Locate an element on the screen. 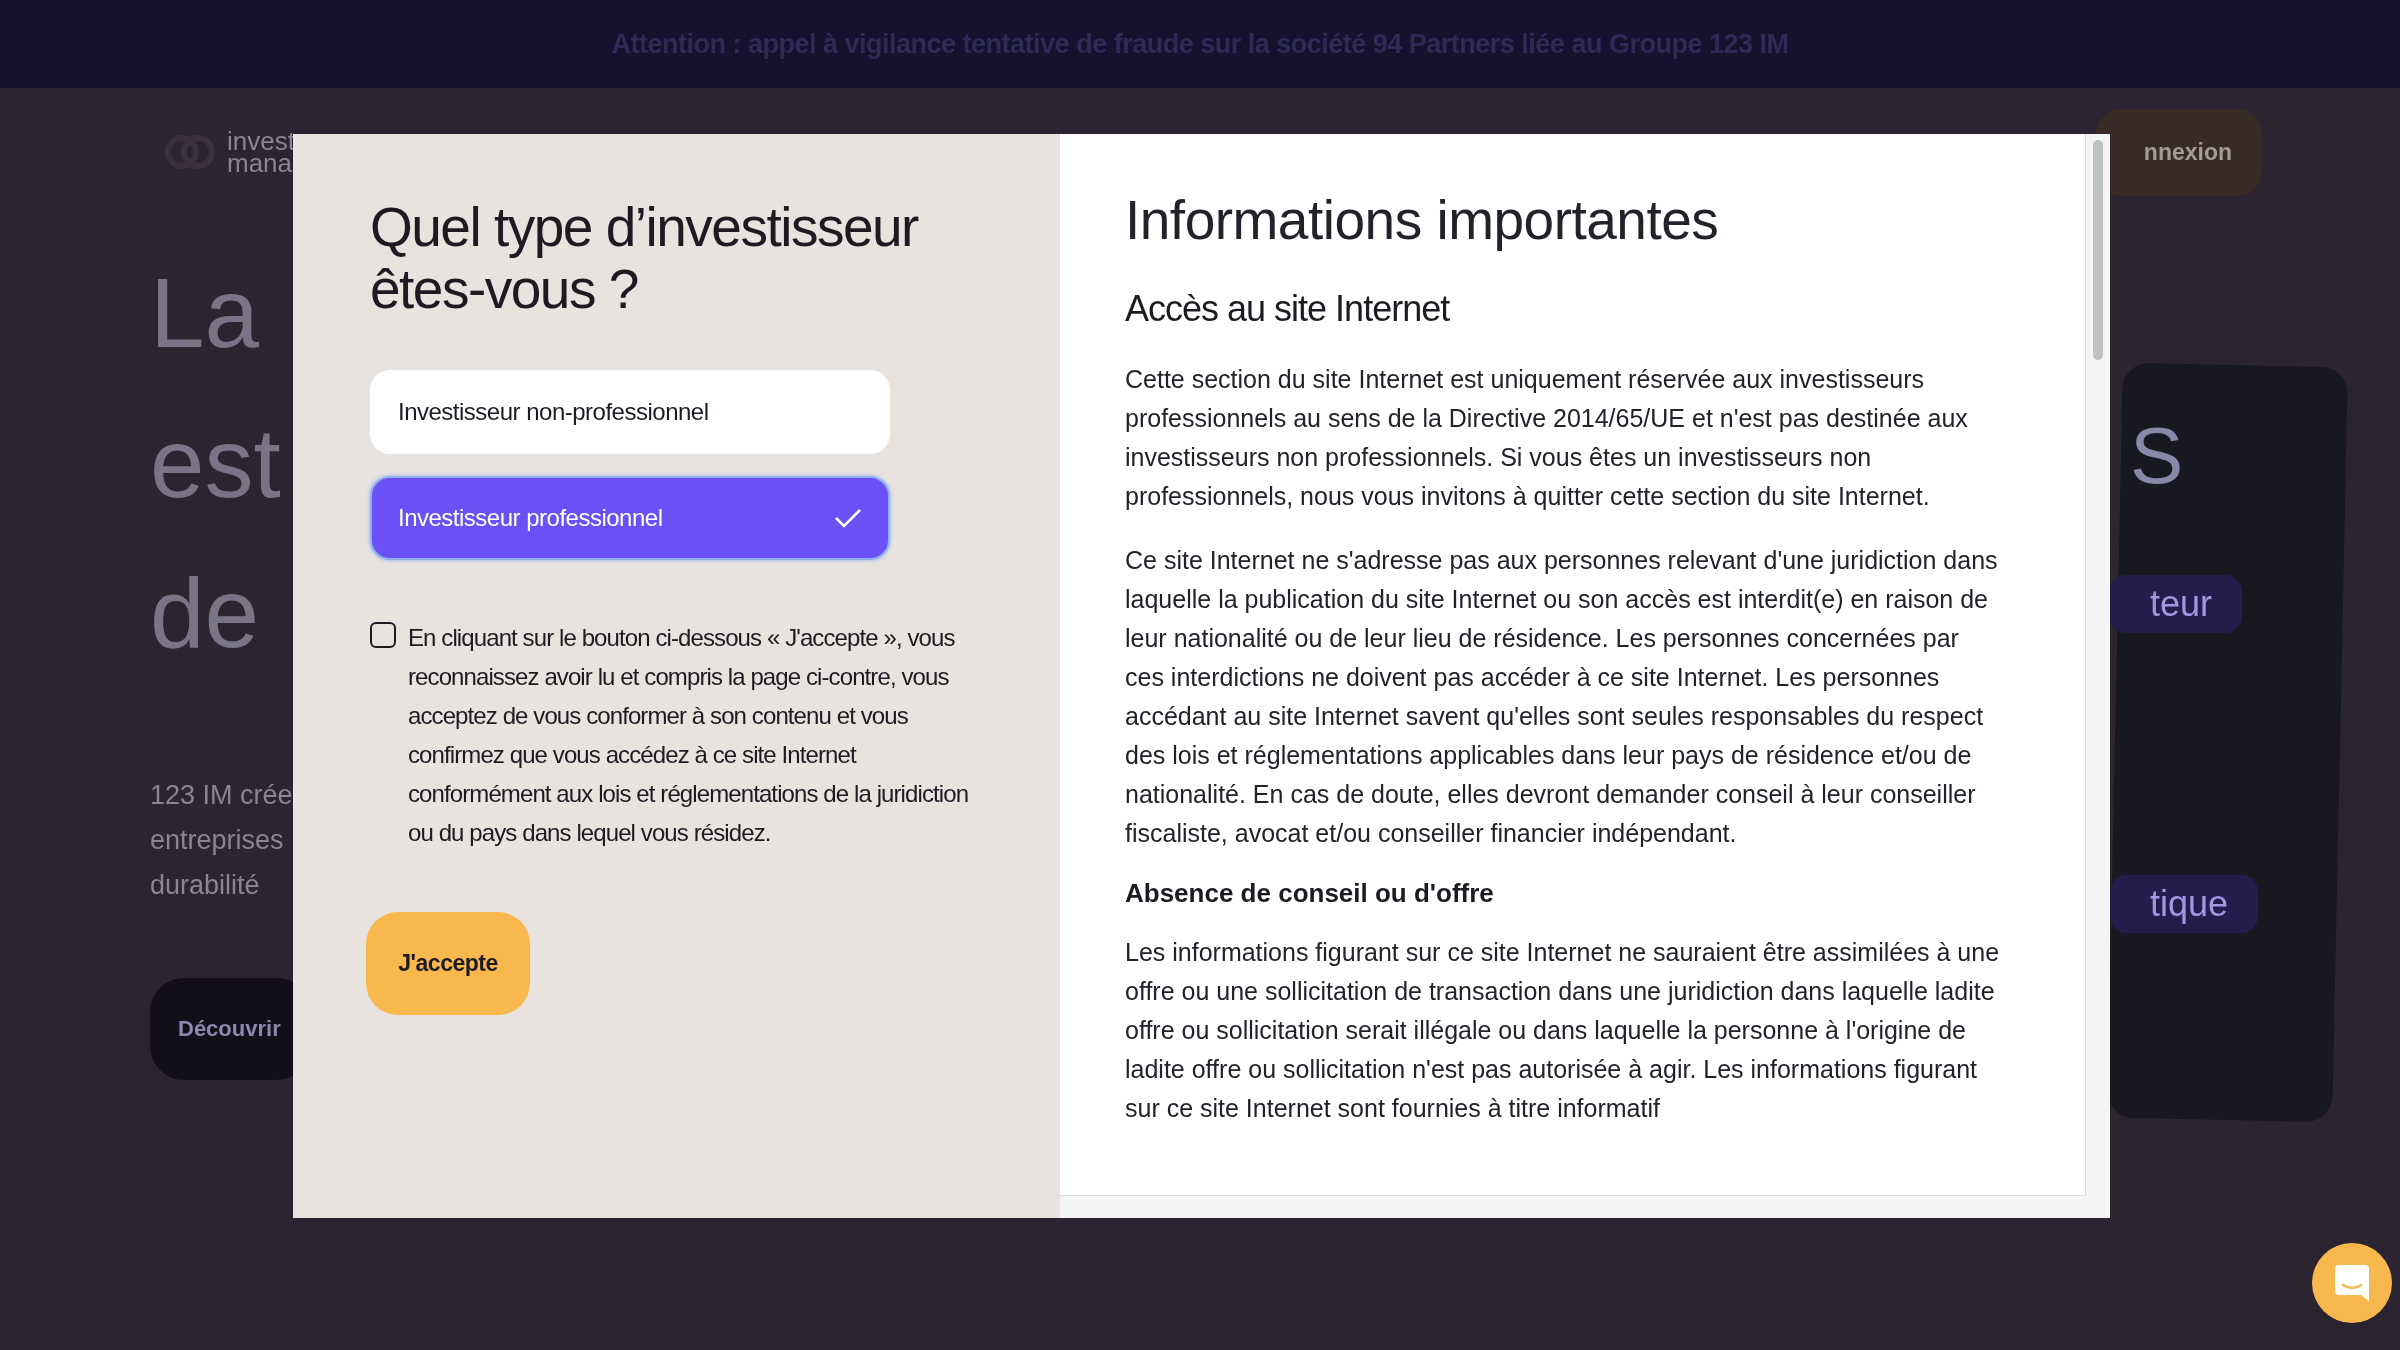 The width and height of the screenshot is (2400, 1350). modal-title: Quel type d’investisseur êtes-vous ? is located at coordinates (645, 258).